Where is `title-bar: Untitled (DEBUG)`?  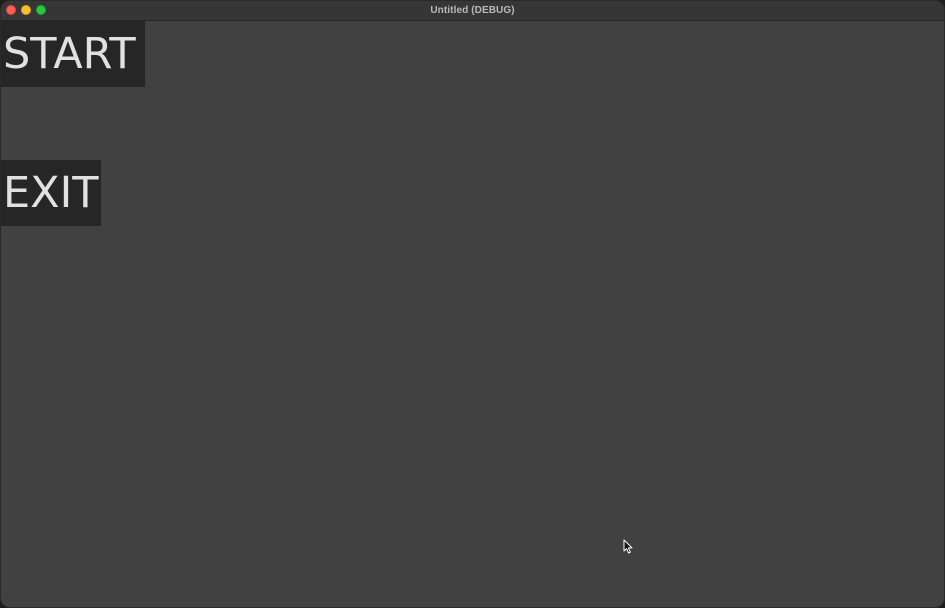 title-bar: Untitled (DEBUG) is located at coordinates (472, 11).